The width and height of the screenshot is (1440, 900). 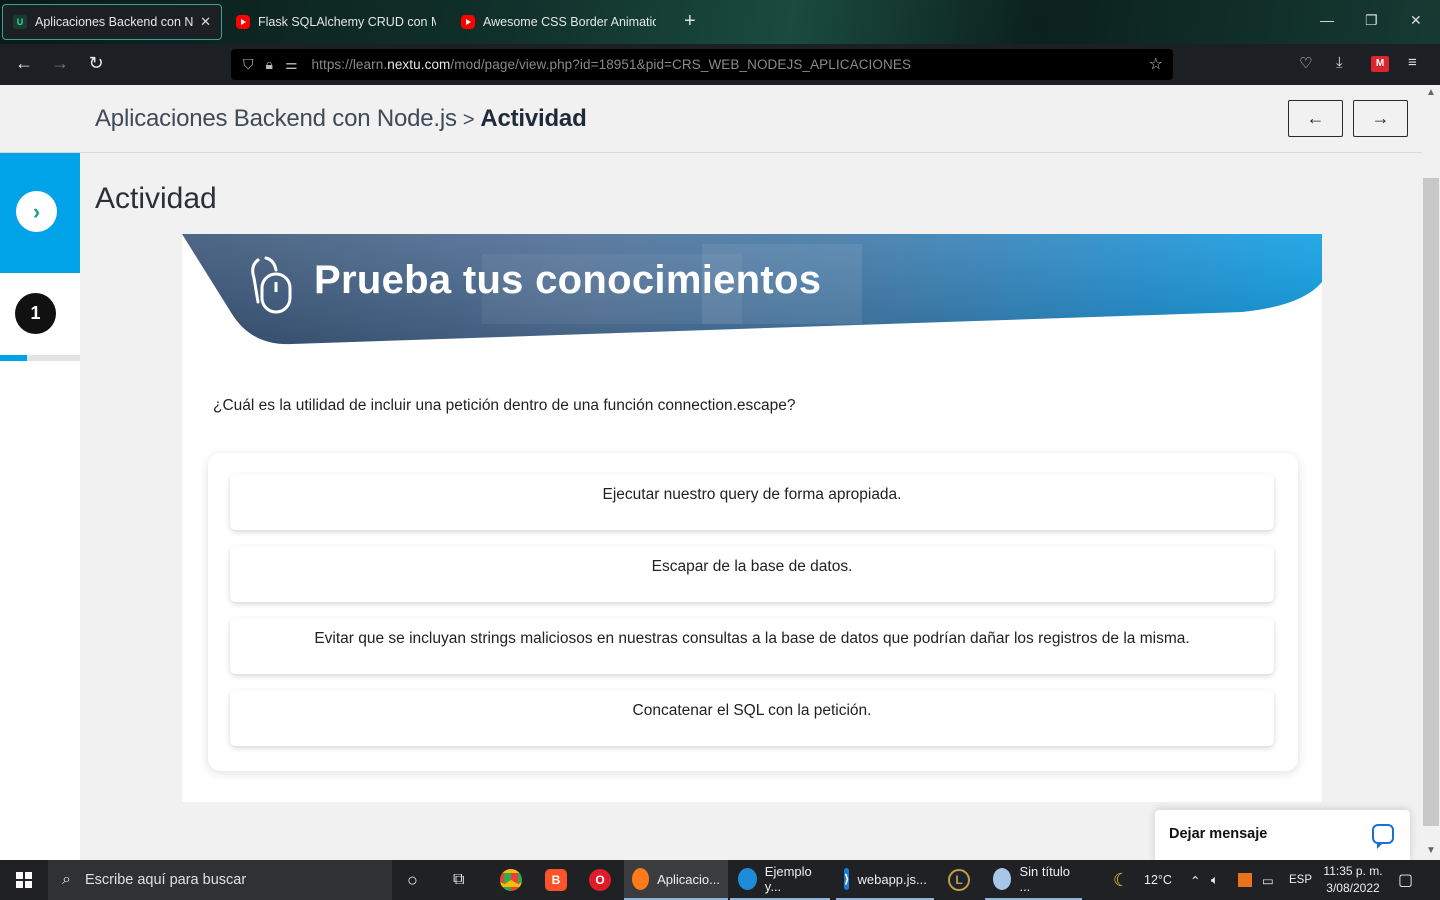 I want to click on chat-label: Dejar mensaje, so click(x=1218, y=834).